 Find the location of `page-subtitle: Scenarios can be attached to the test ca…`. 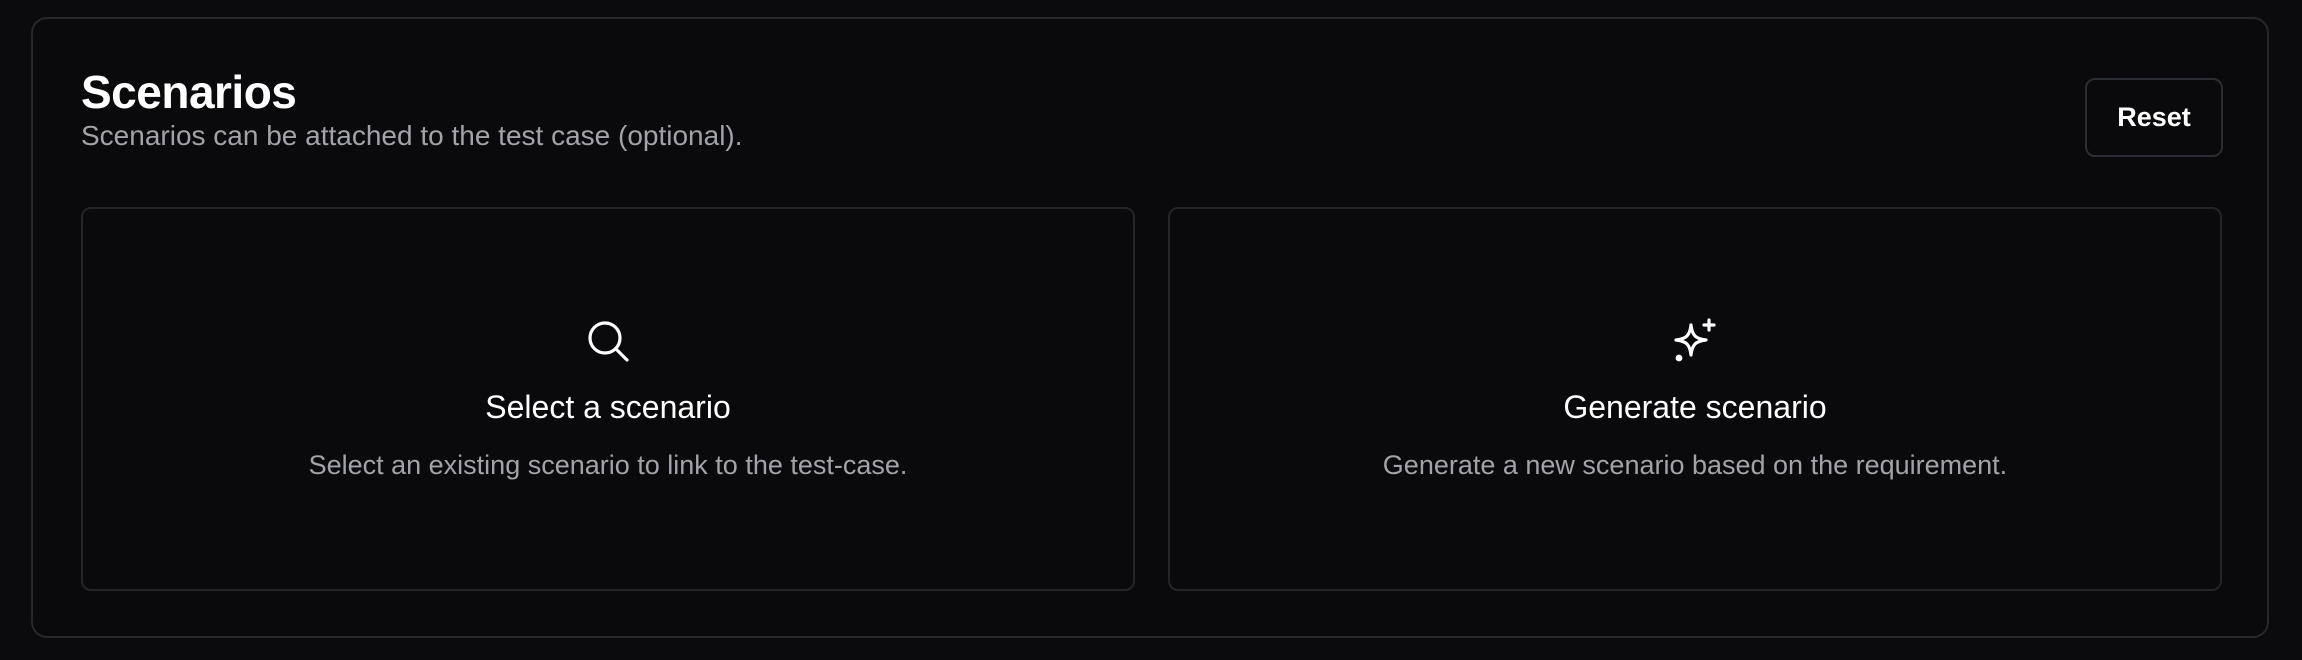

page-subtitle: Scenarios can be attached to the test ca… is located at coordinates (412, 135).